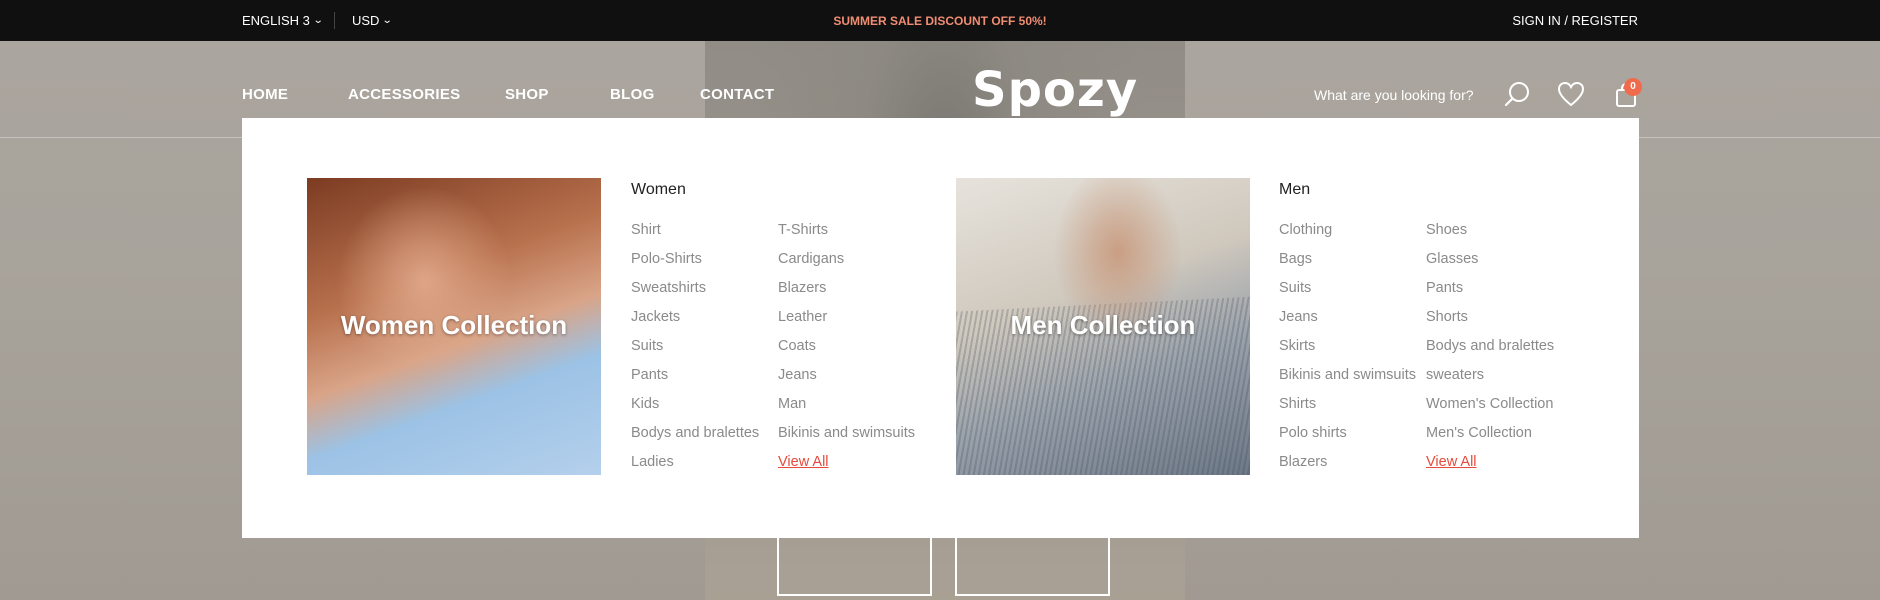 Image resolution: width=1880 pixels, height=600 pixels. Describe the element at coordinates (632, 94) in the screenshot. I see `nav-blog: BLOG` at that location.